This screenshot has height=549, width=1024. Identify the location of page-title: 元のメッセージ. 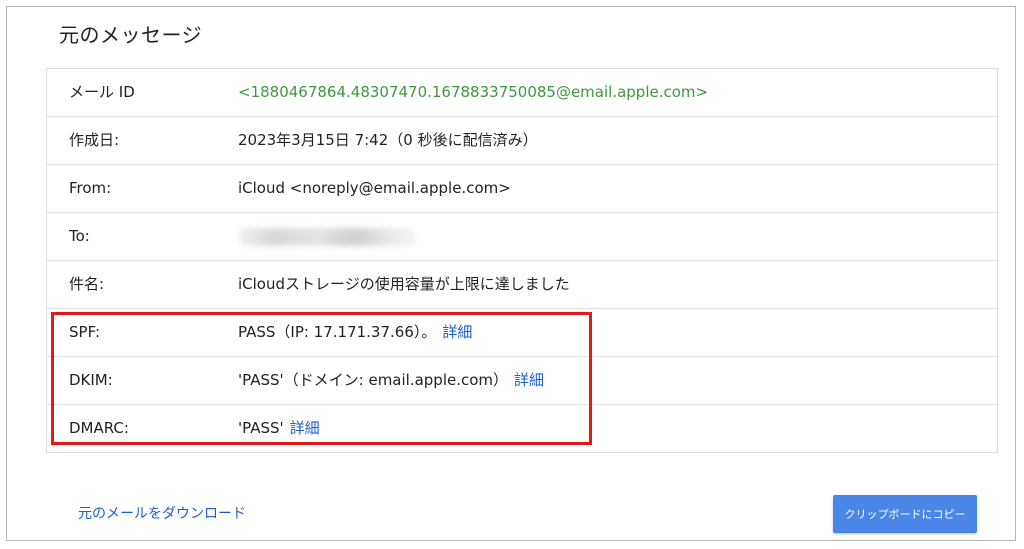
(131, 35).